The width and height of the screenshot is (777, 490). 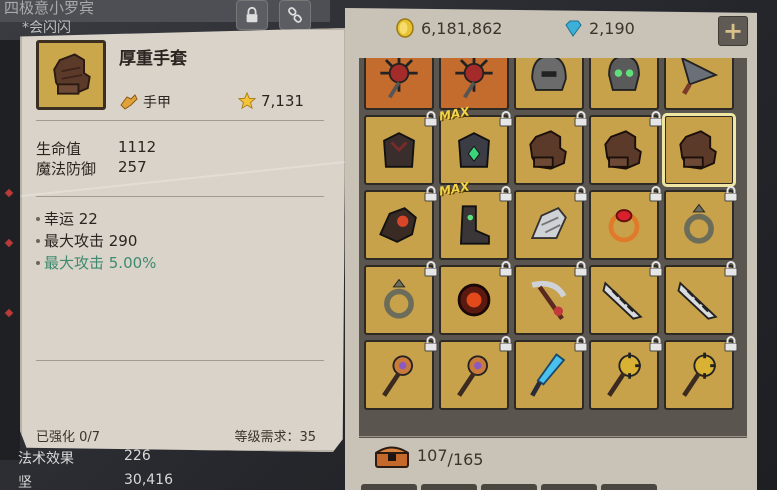 I want to click on level-requirement: 等级需求：35, so click(x=275, y=437).